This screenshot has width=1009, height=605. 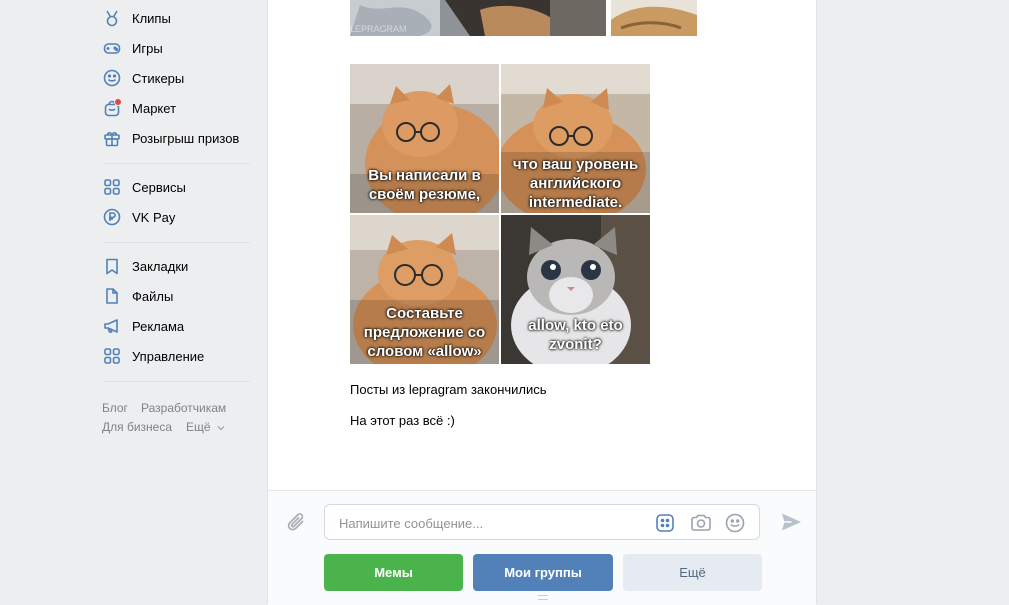 What do you see at coordinates (478, 18) in the screenshot?
I see `post-photo: LEPRAGRAM` at bounding box center [478, 18].